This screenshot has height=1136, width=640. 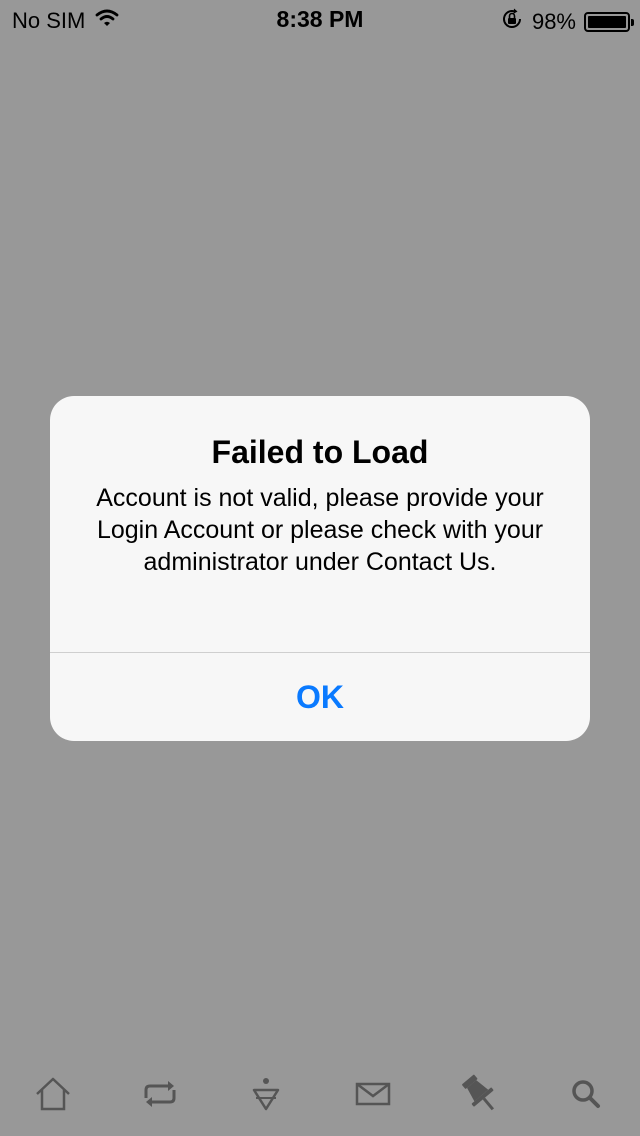 I want to click on tab-download, so click(x=266, y=1096).